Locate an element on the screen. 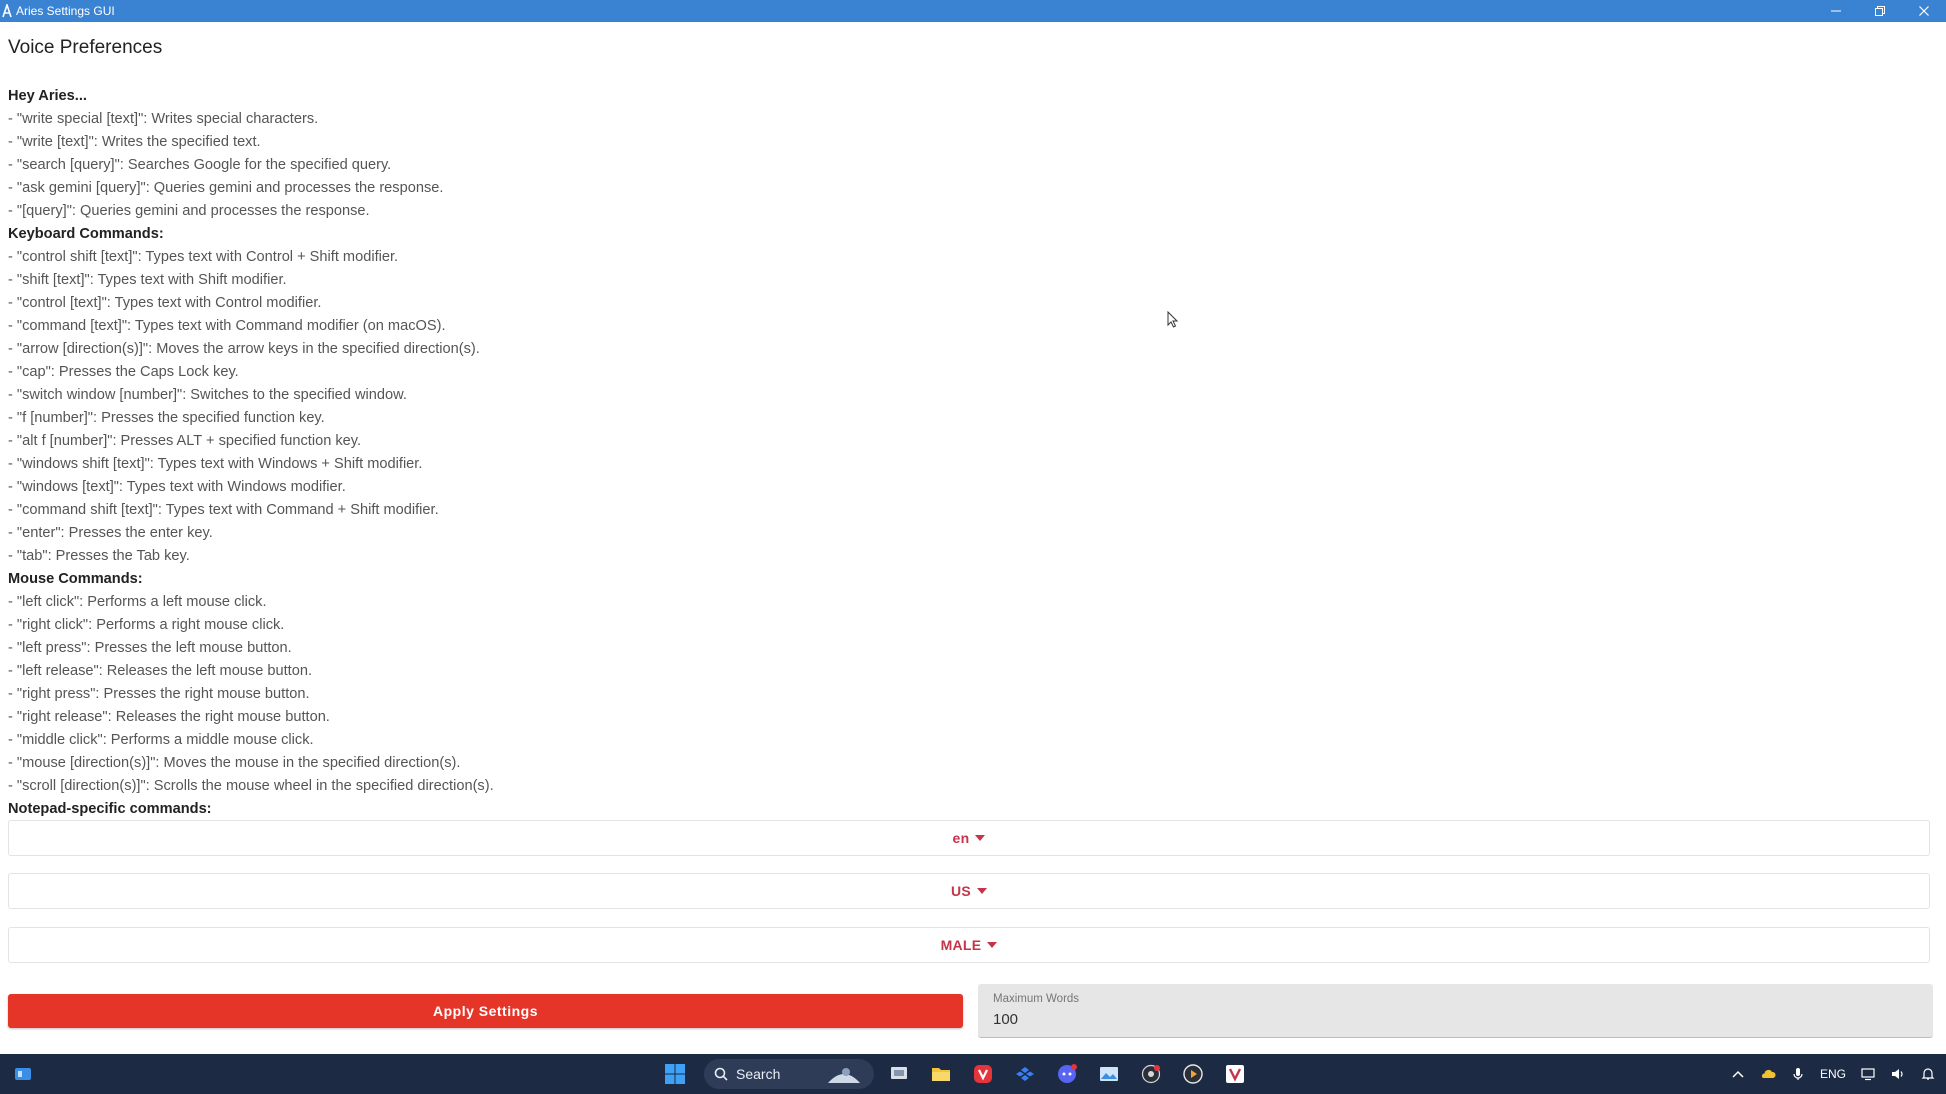 This screenshot has width=1946, height=1094. restore-button is located at coordinates (1880, 11).